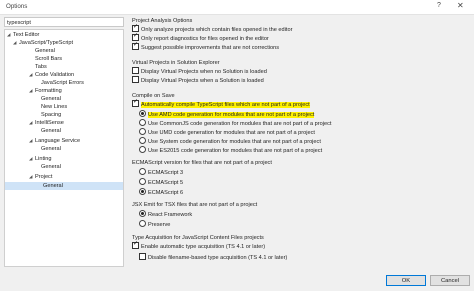 The height and width of the screenshot is (291, 474). I want to click on tree-item-label: Spacing, so click(51, 115).